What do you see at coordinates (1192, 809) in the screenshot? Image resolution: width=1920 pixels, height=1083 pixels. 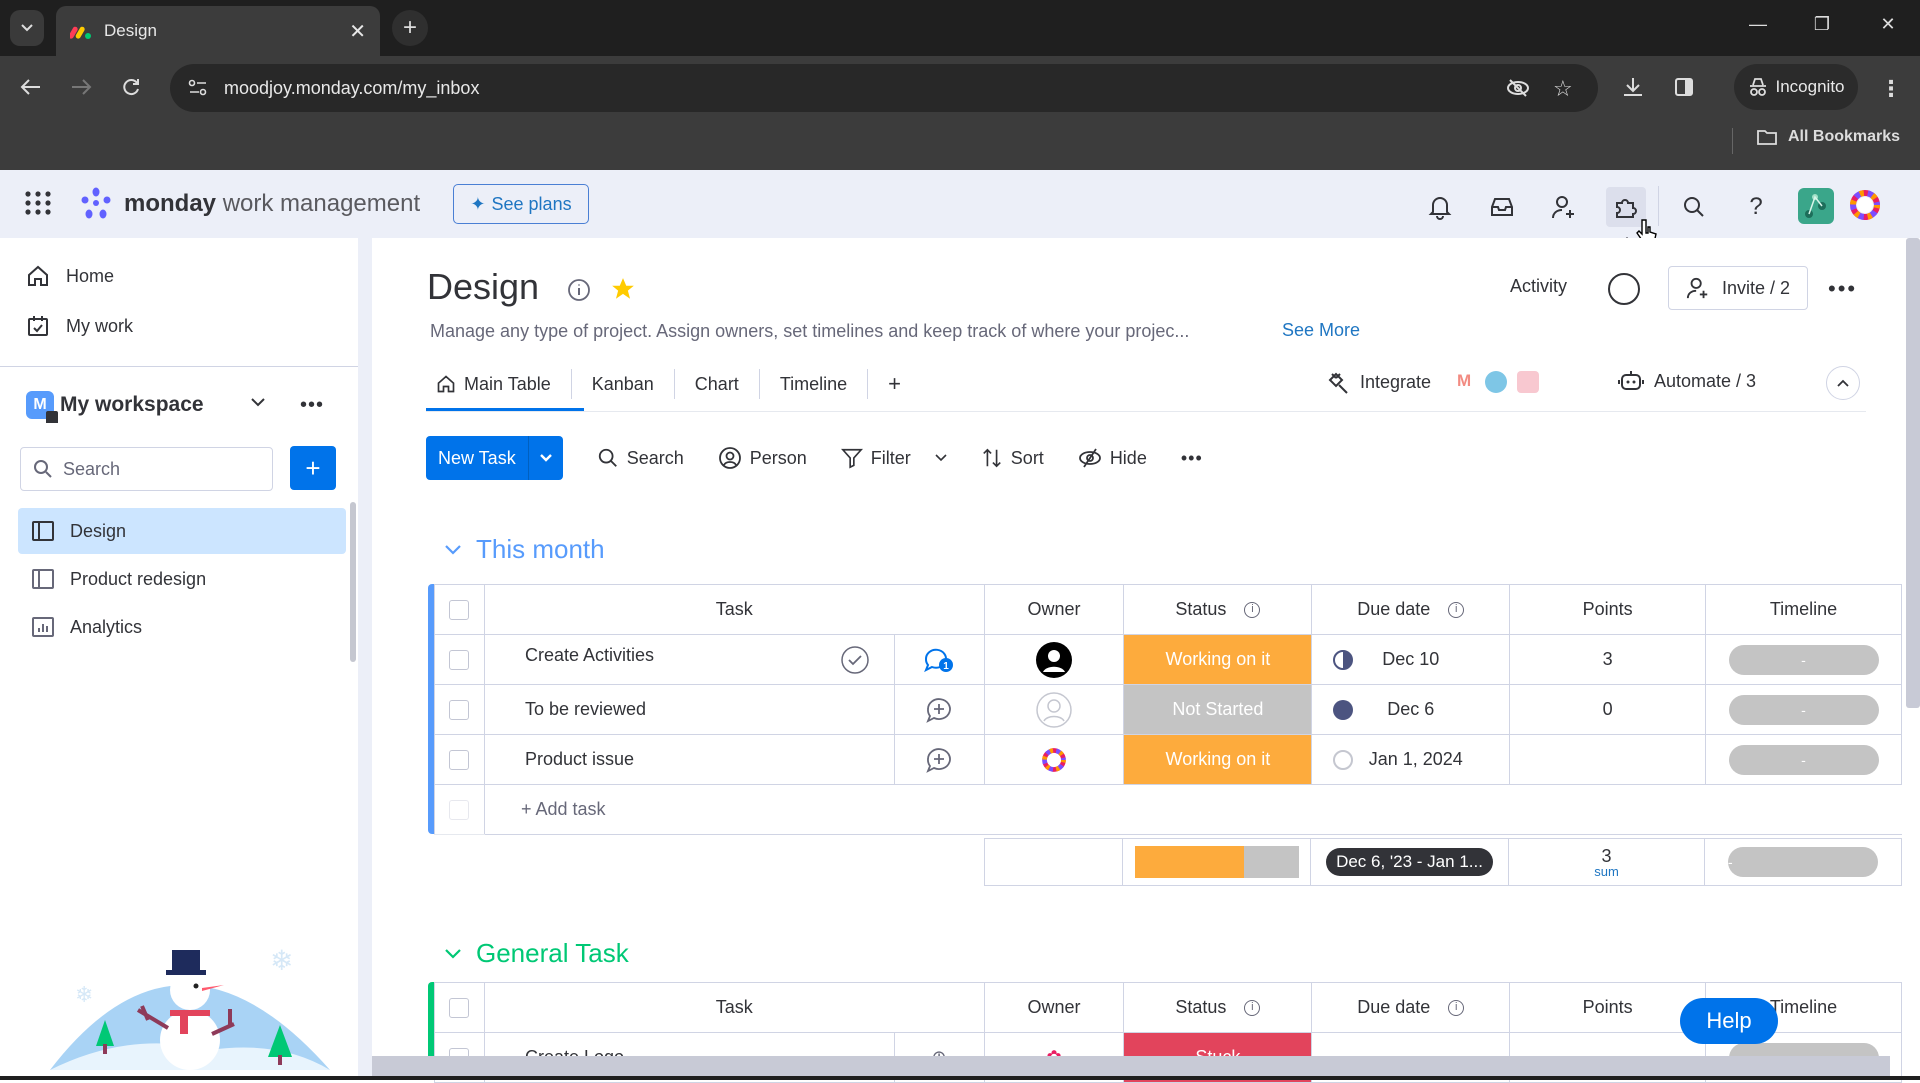 I see `add-task-input: + Add task` at bounding box center [1192, 809].